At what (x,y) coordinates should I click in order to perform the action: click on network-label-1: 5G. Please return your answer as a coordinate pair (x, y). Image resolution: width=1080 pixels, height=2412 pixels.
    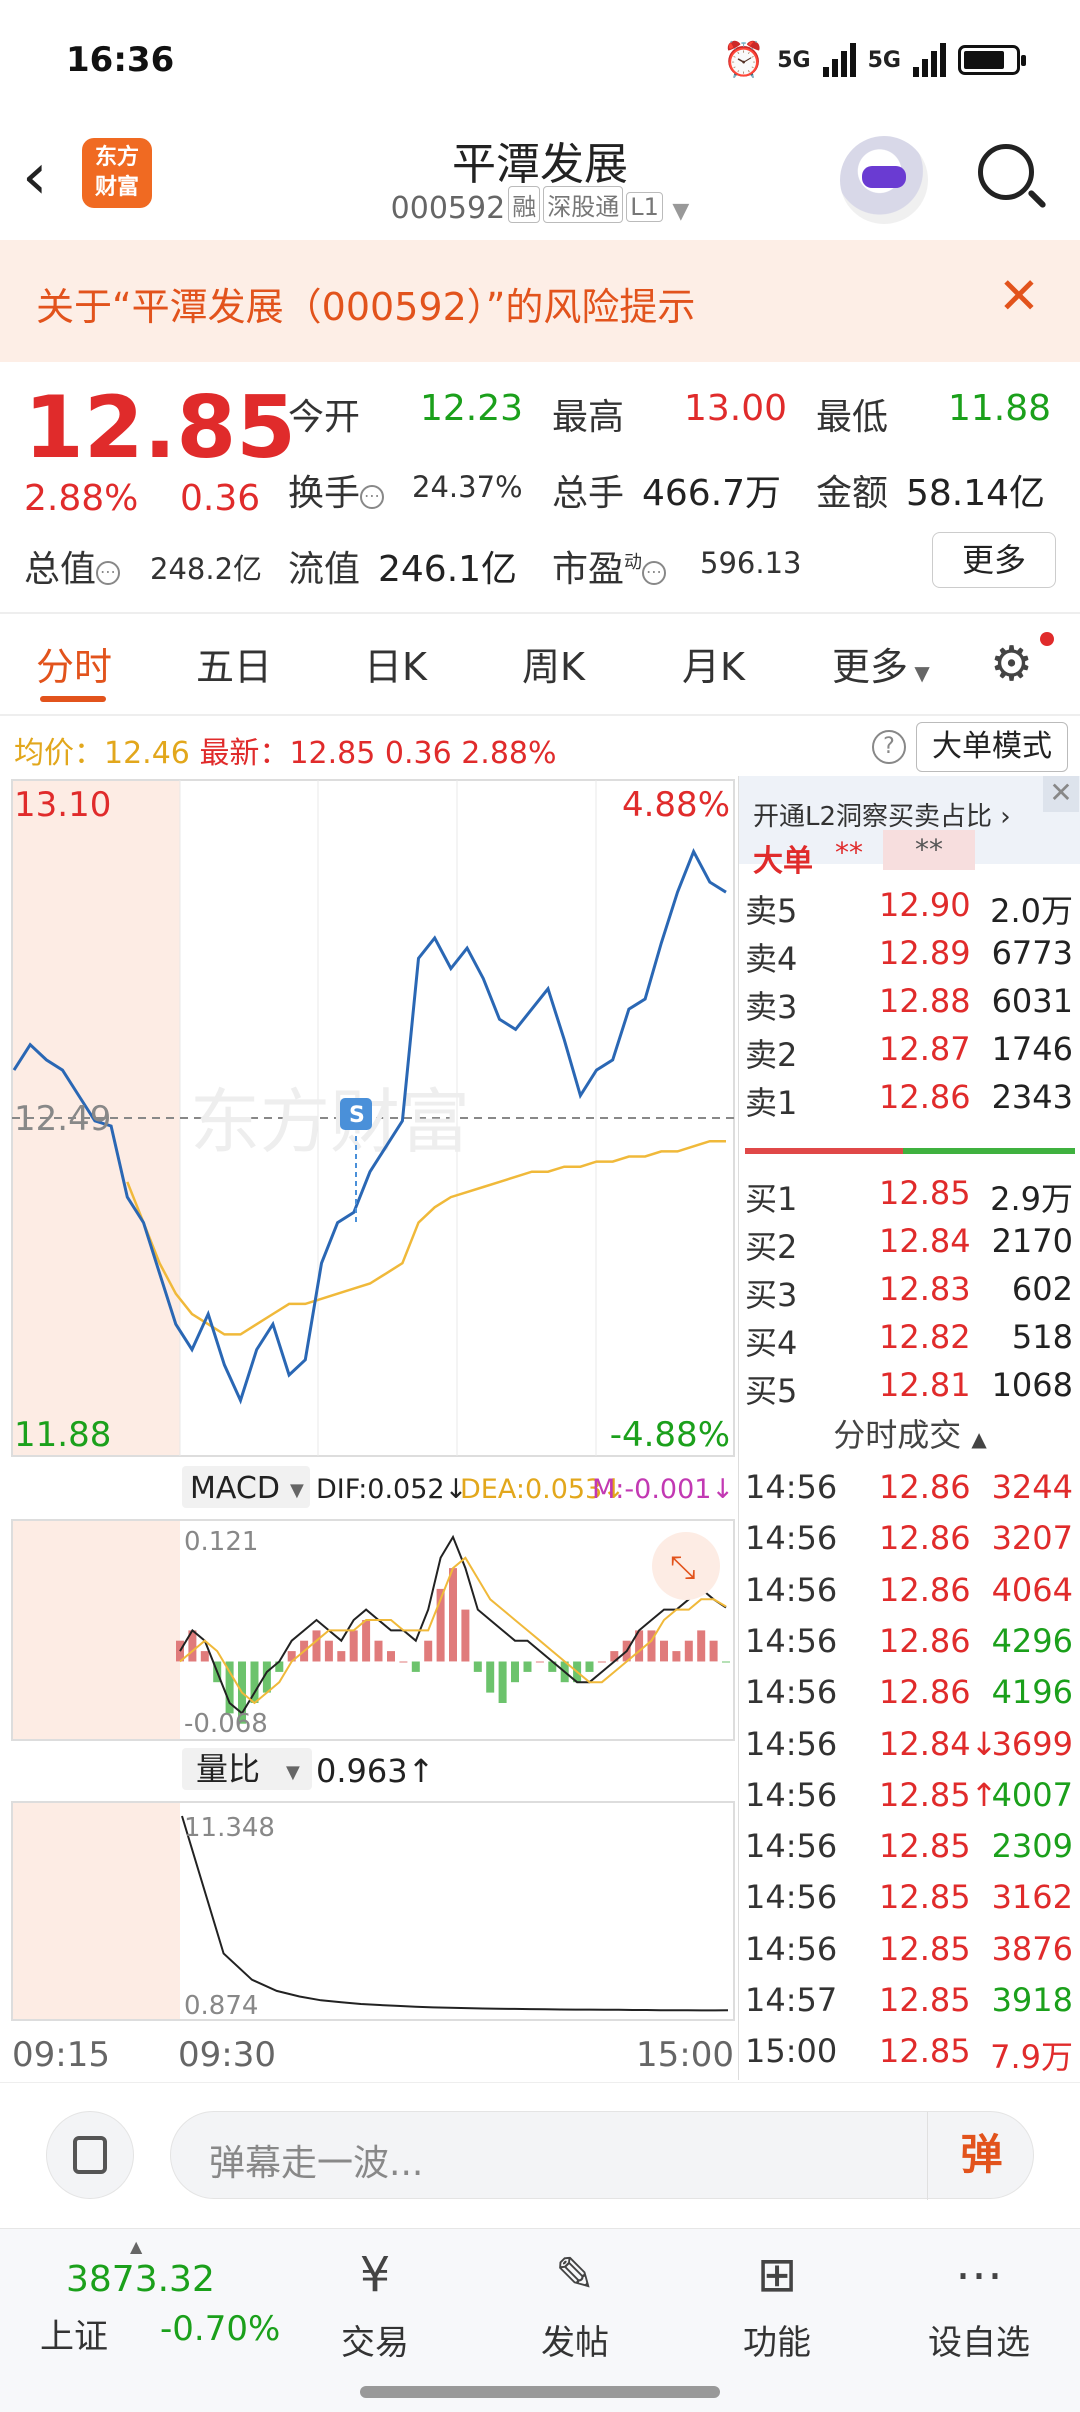
    Looking at the image, I should click on (794, 60).